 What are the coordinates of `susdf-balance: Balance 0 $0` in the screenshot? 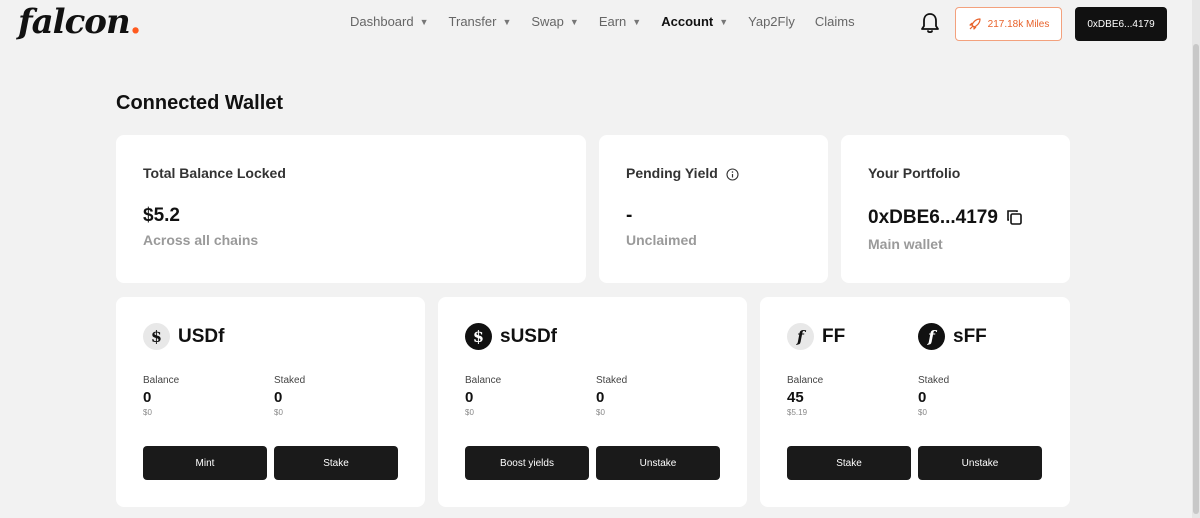 It's located at (483, 396).